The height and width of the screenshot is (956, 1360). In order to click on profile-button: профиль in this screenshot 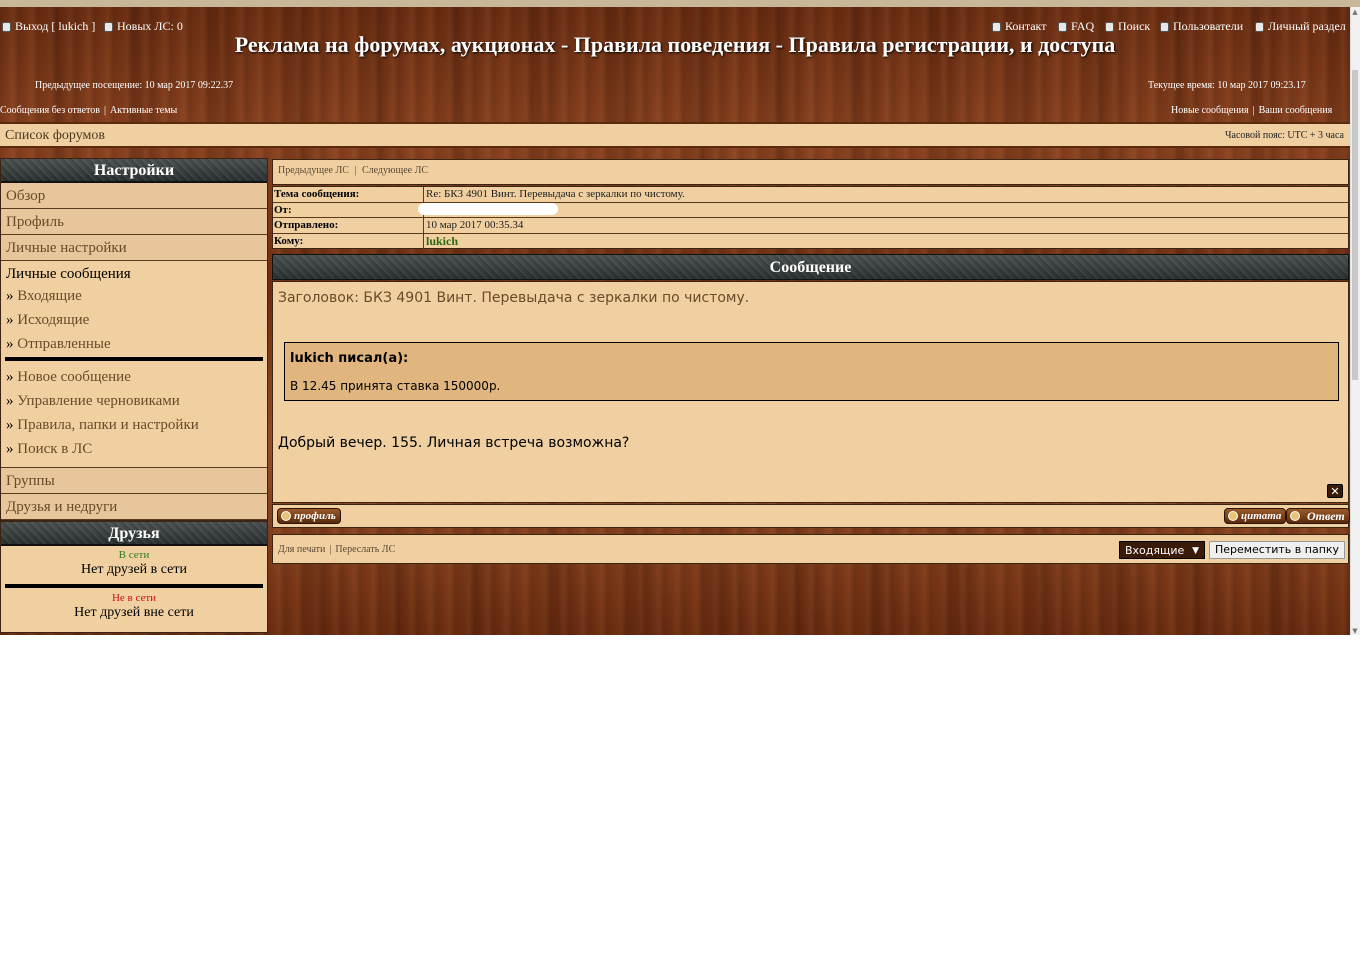, I will do `click(309, 516)`.